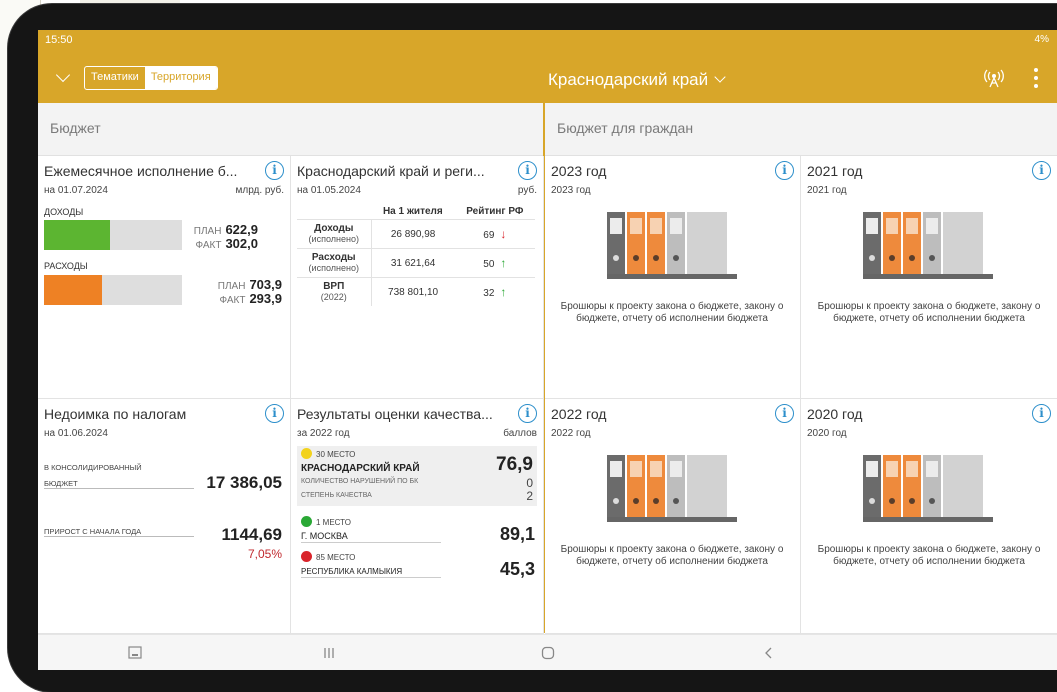 The height and width of the screenshot is (692, 1057). I want to click on table-row: Расходы (исполнено) 31 621,64 50 ↑, so click(416, 263).